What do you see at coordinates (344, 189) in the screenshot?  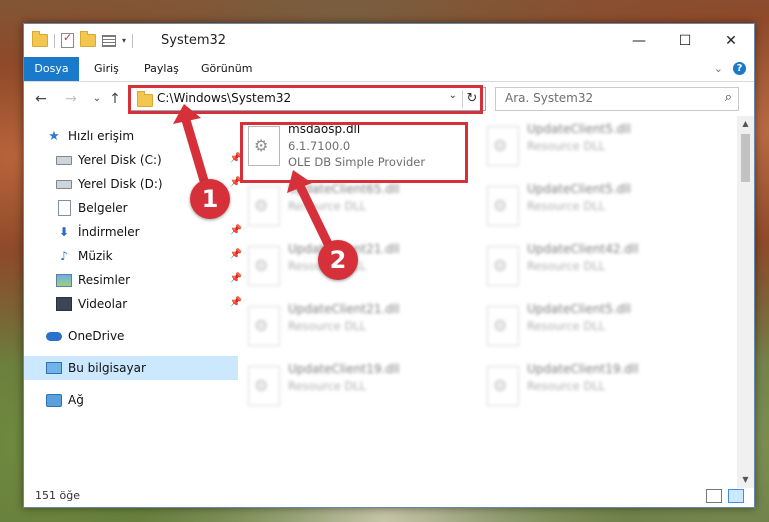 I see `file-name: UpdateClient65.dll` at bounding box center [344, 189].